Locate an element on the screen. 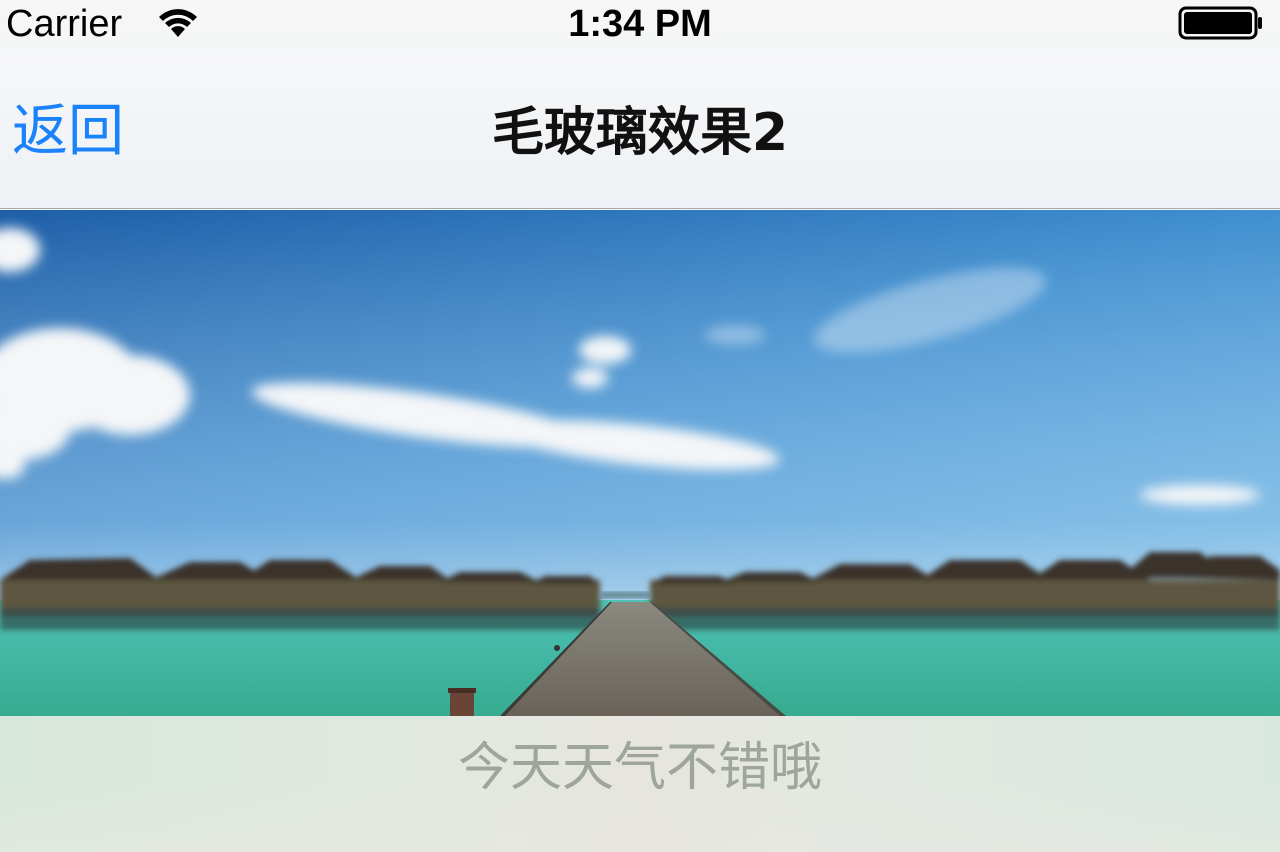 The image size is (1280, 852). page-title: 毛玻璃效果2 is located at coordinates (640, 133).